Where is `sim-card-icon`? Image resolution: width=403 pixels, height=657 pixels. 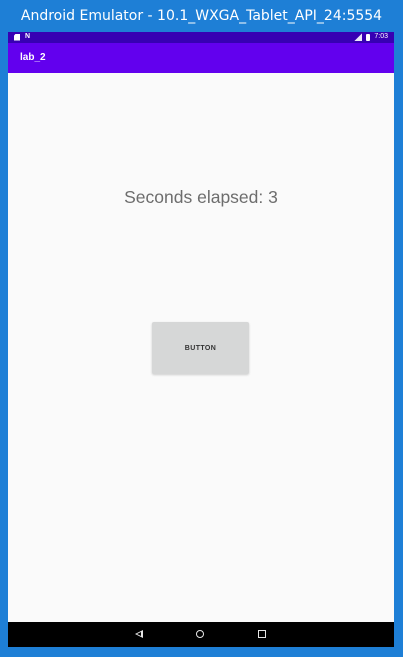
sim-card-icon is located at coordinates (17, 37).